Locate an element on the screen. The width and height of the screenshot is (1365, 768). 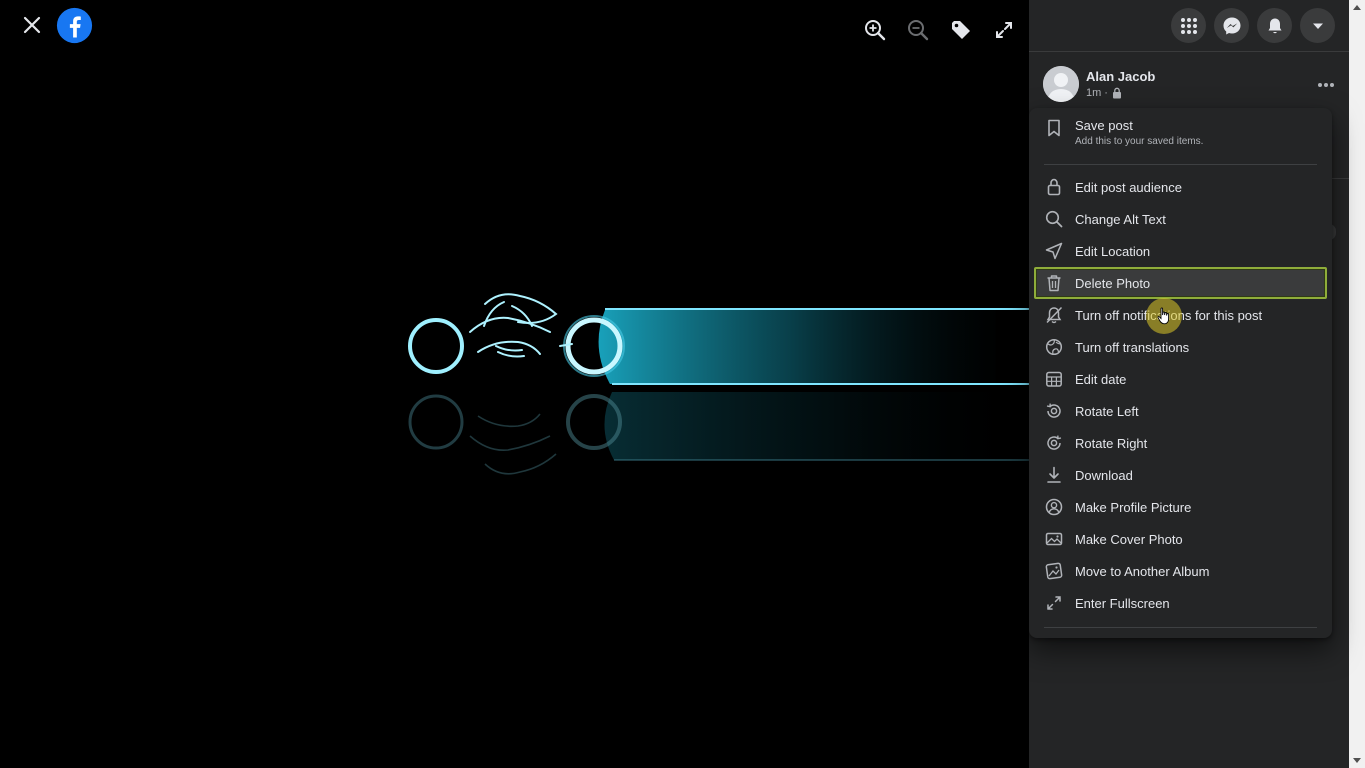
menu-item-label: Rotate Left is located at coordinates (1107, 411).